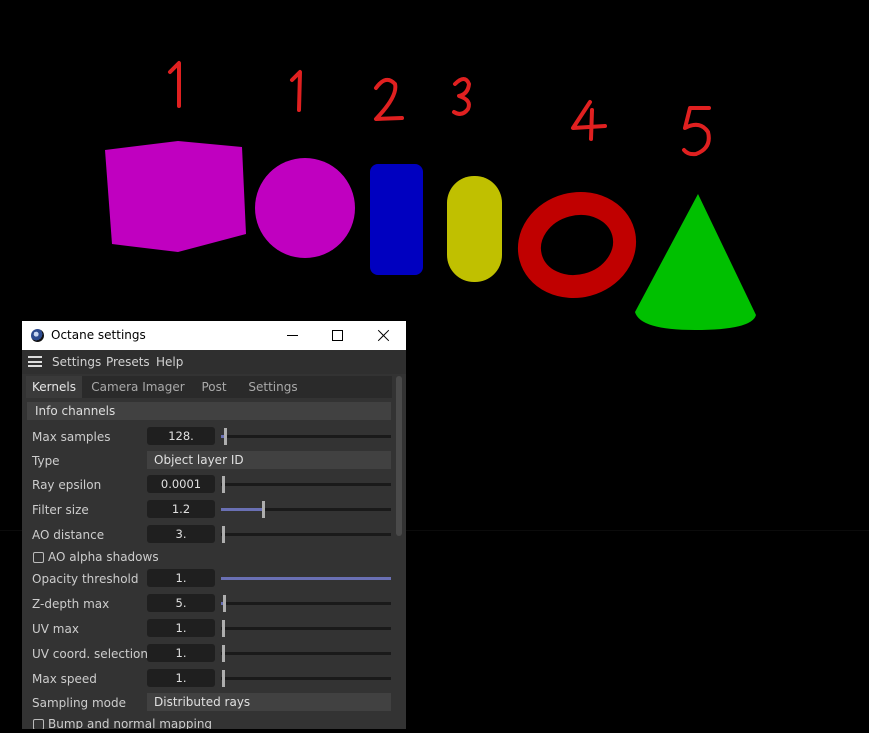 The height and width of the screenshot is (733, 869). What do you see at coordinates (98, 335) in the screenshot?
I see `window-title: Octane settings` at bounding box center [98, 335].